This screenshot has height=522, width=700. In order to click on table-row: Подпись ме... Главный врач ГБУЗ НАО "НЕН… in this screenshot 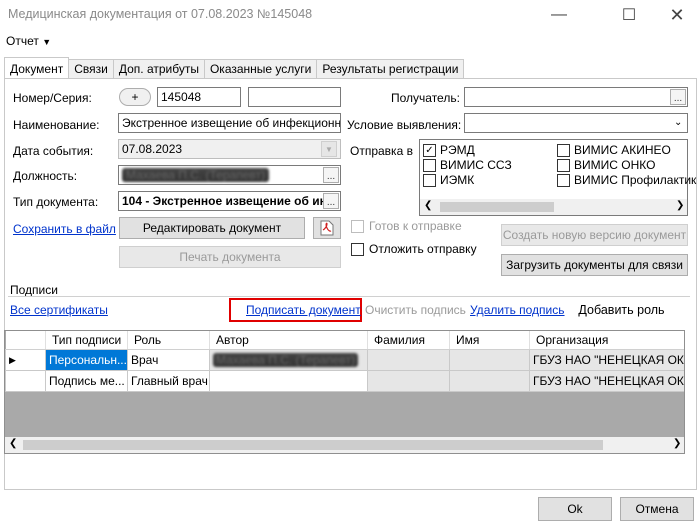, I will do `click(344, 381)`.